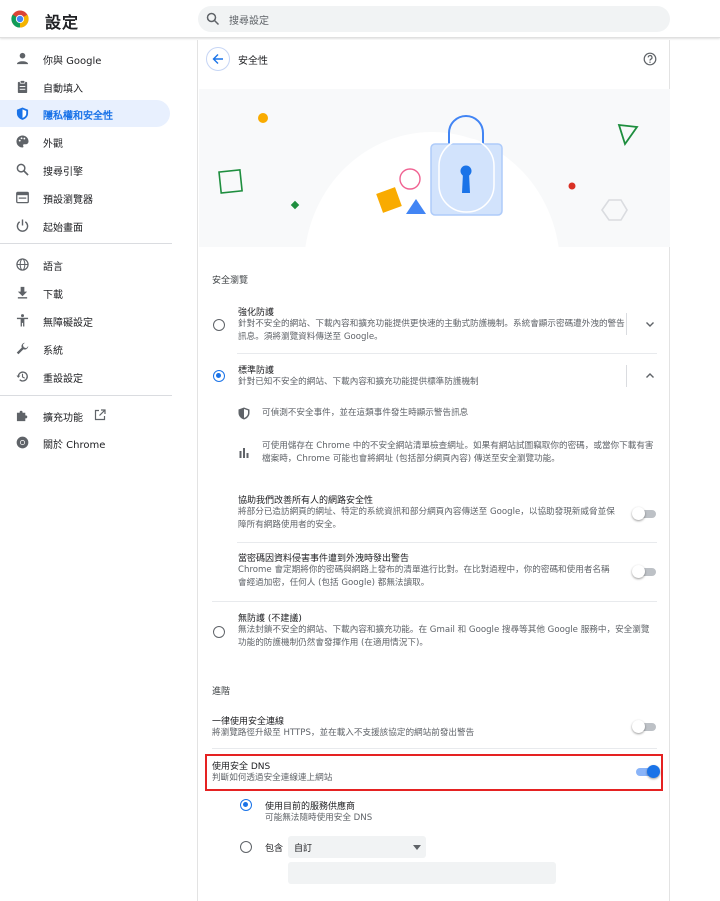  What do you see at coordinates (434, 19) in the screenshot?
I see `search-bar: 搜尋設定` at bounding box center [434, 19].